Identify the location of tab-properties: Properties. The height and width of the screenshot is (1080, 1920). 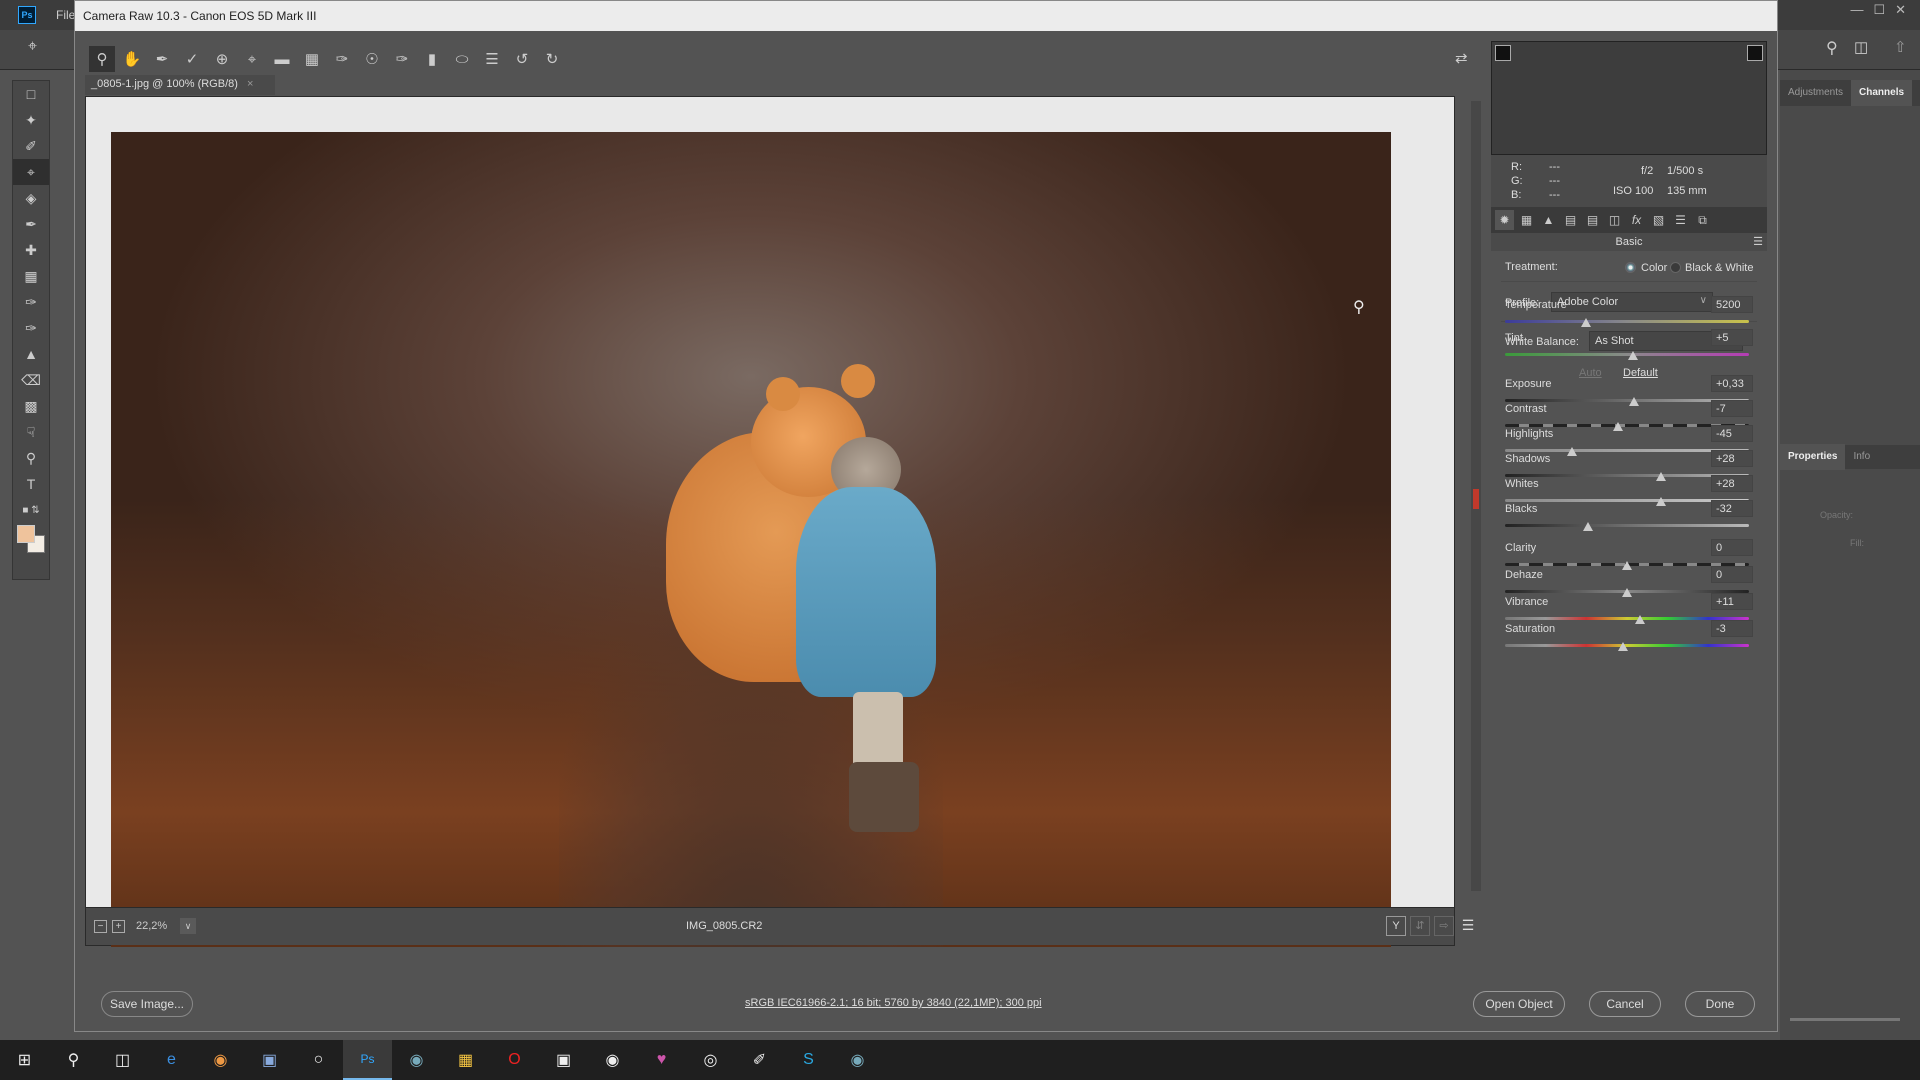
(1813, 457).